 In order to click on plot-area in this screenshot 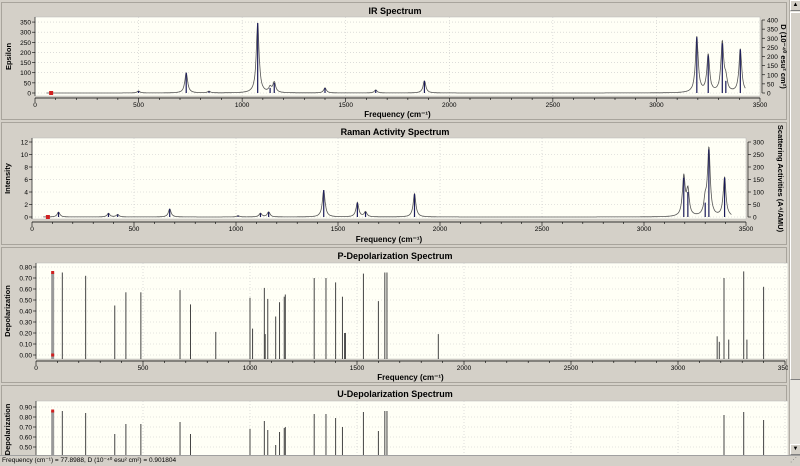, I will do `click(411, 429)`.